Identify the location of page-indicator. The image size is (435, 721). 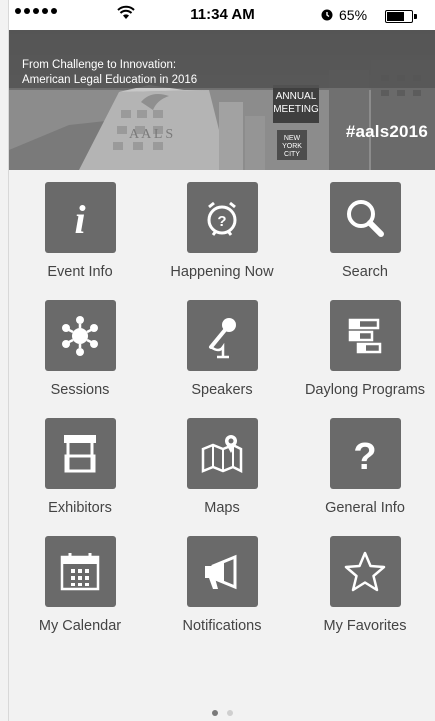
(222, 713).